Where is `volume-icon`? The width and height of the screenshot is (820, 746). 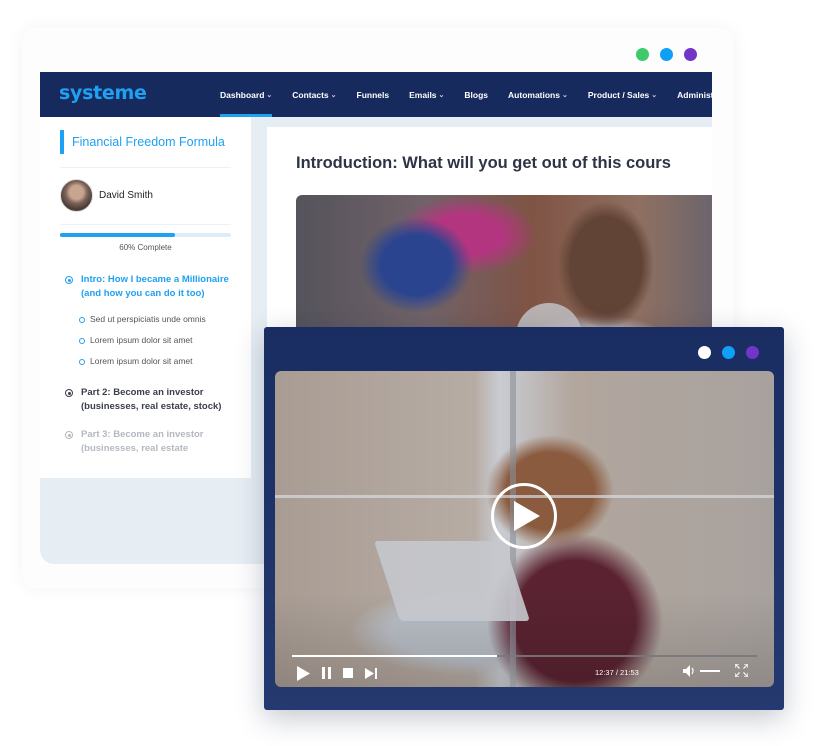 volume-icon is located at coordinates (688, 671).